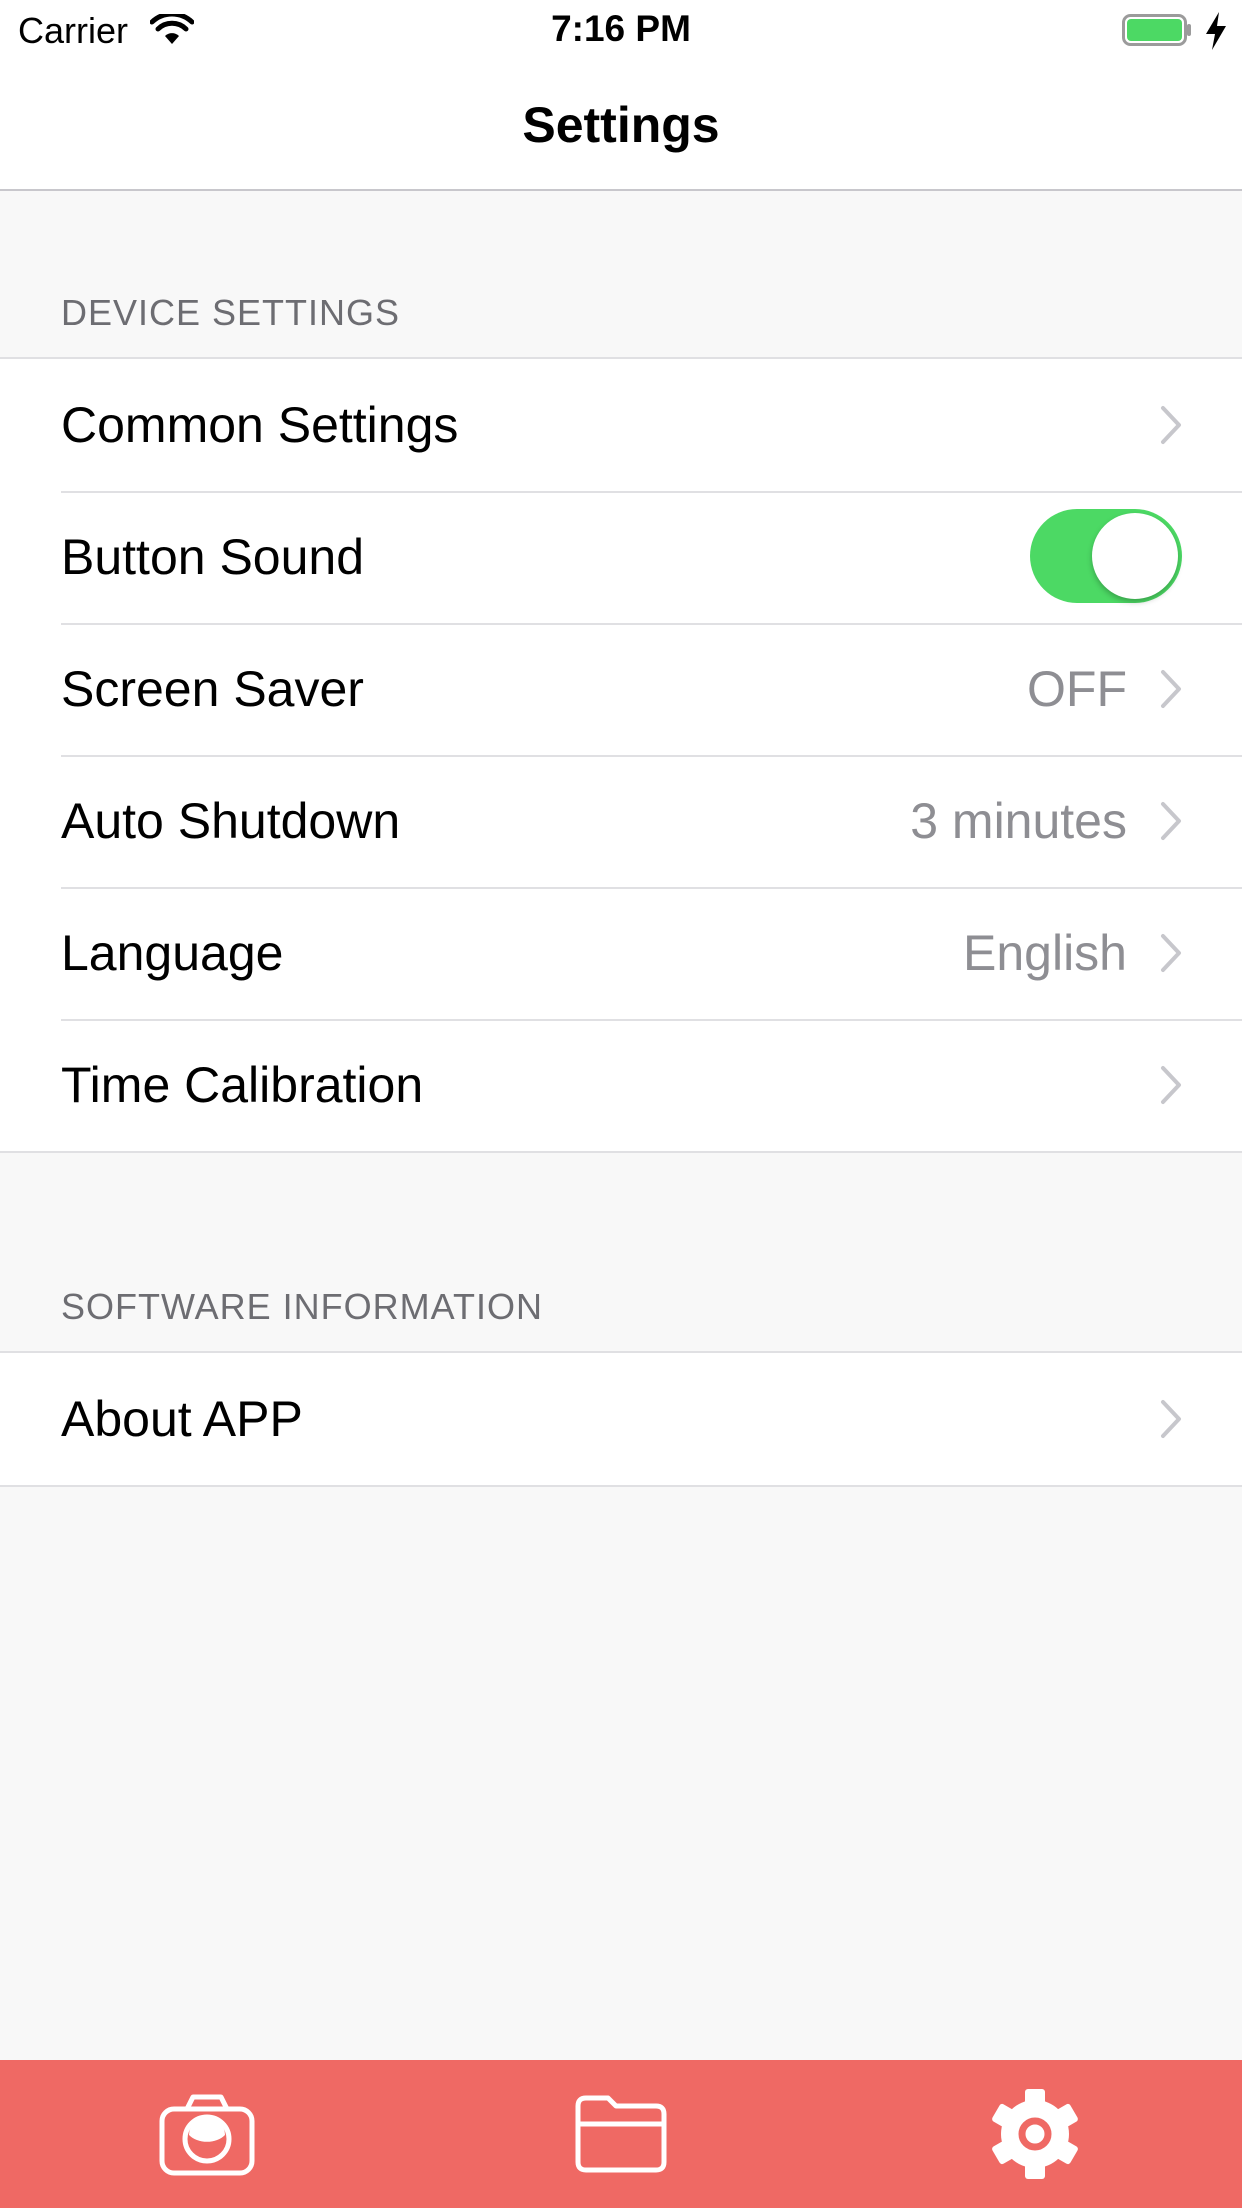  Describe the element at coordinates (212, 689) in the screenshot. I see `row-label: Screen Saver` at that location.